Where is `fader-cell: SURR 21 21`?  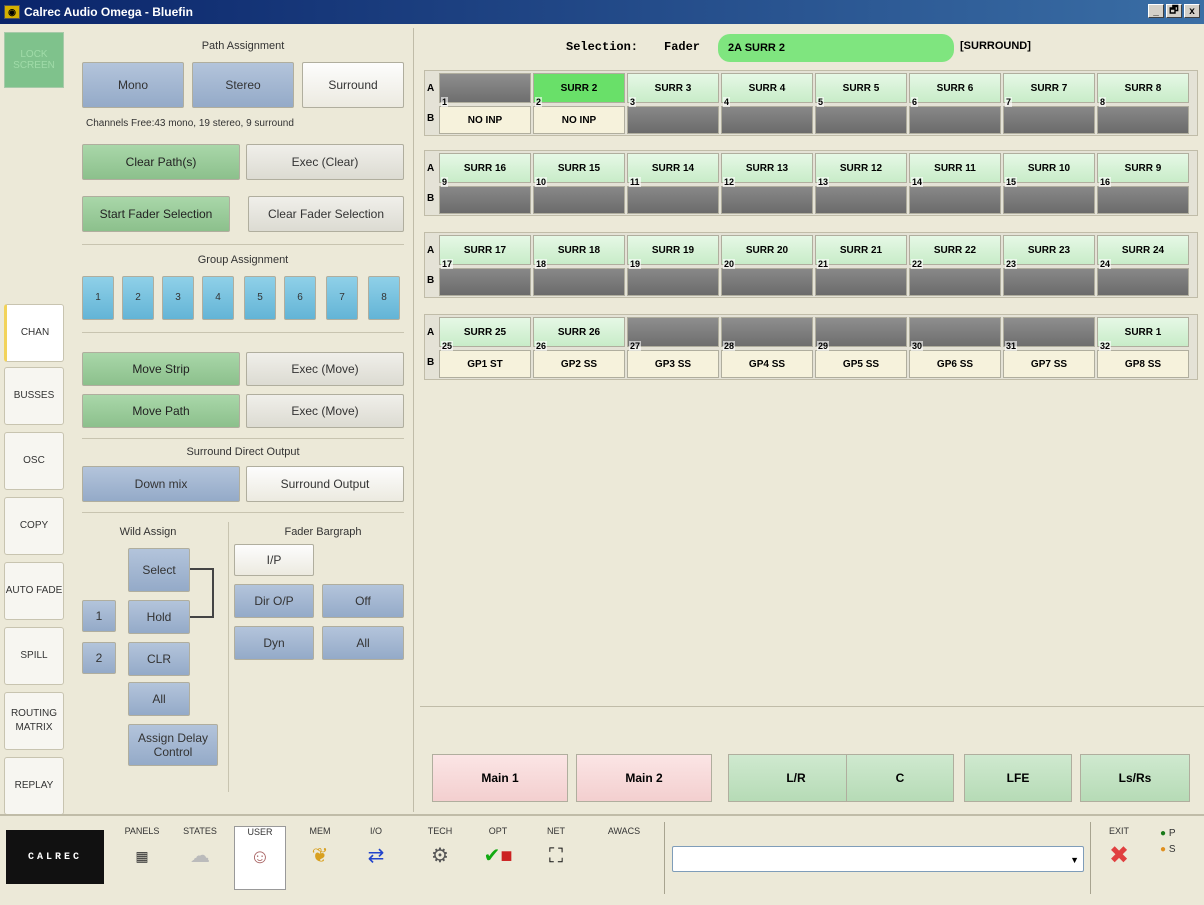 fader-cell: SURR 21 21 is located at coordinates (861, 266).